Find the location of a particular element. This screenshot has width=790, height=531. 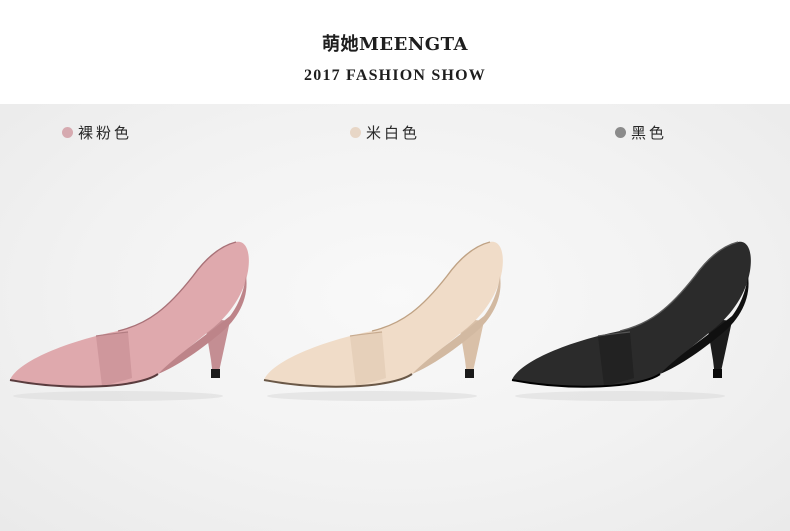

color-option-beige: 米白色 is located at coordinates (385, 132).